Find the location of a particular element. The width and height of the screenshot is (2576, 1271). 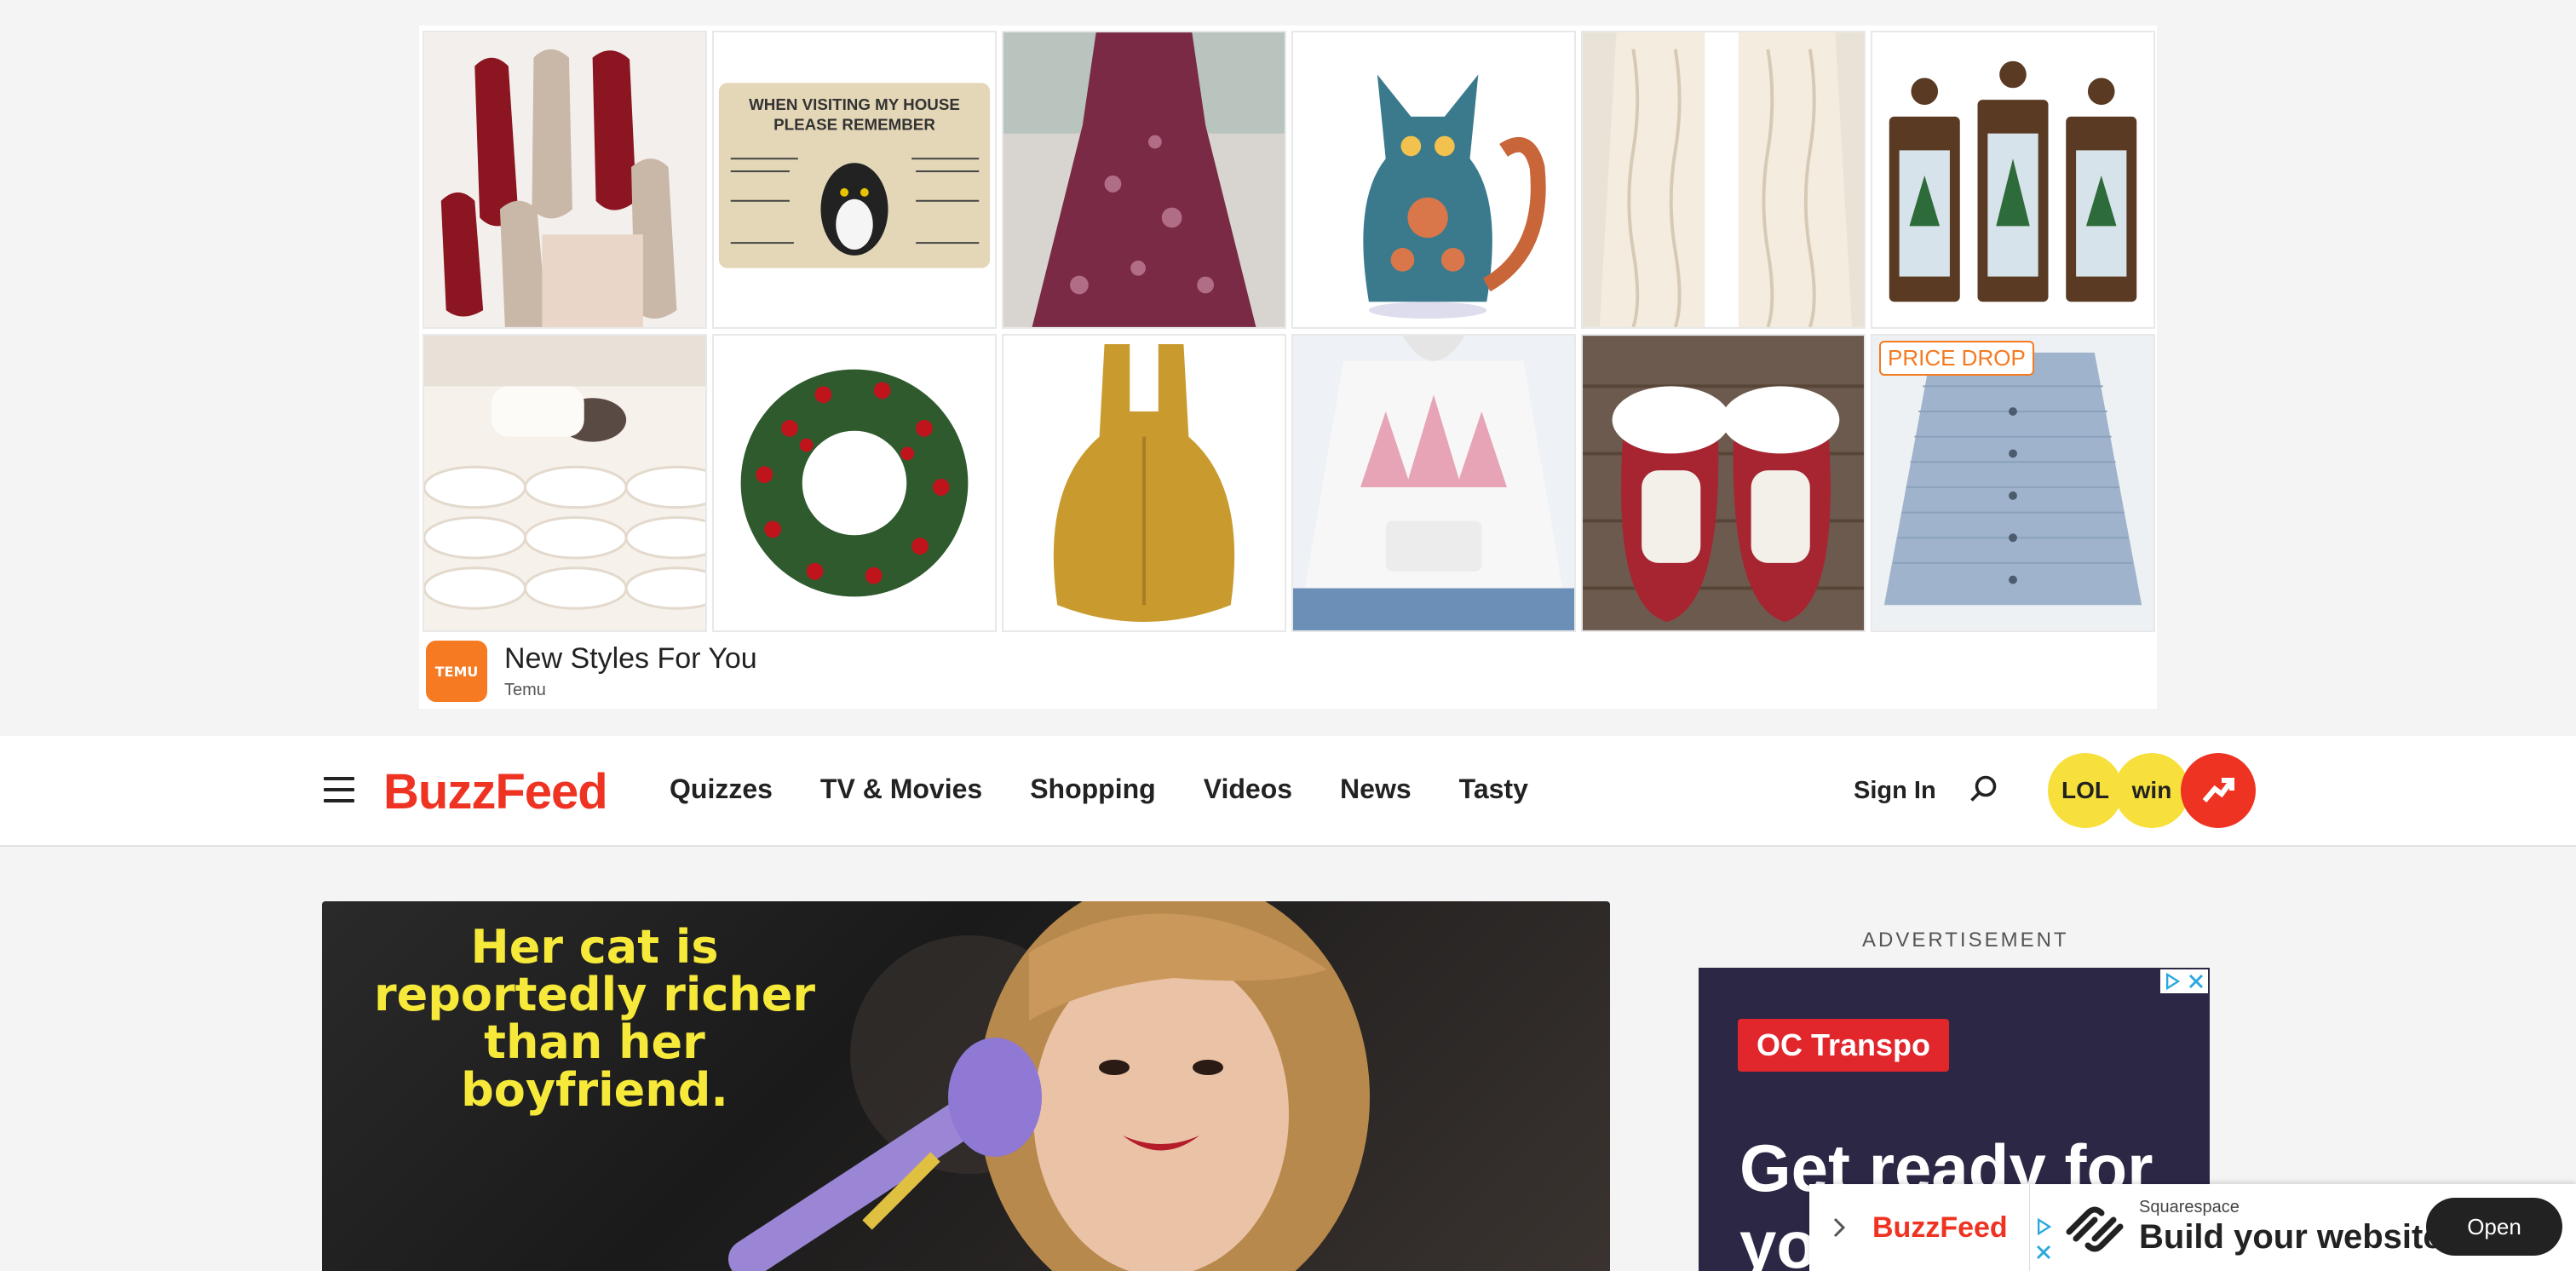

product-tile-backpack is located at coordinates (1144, 483).